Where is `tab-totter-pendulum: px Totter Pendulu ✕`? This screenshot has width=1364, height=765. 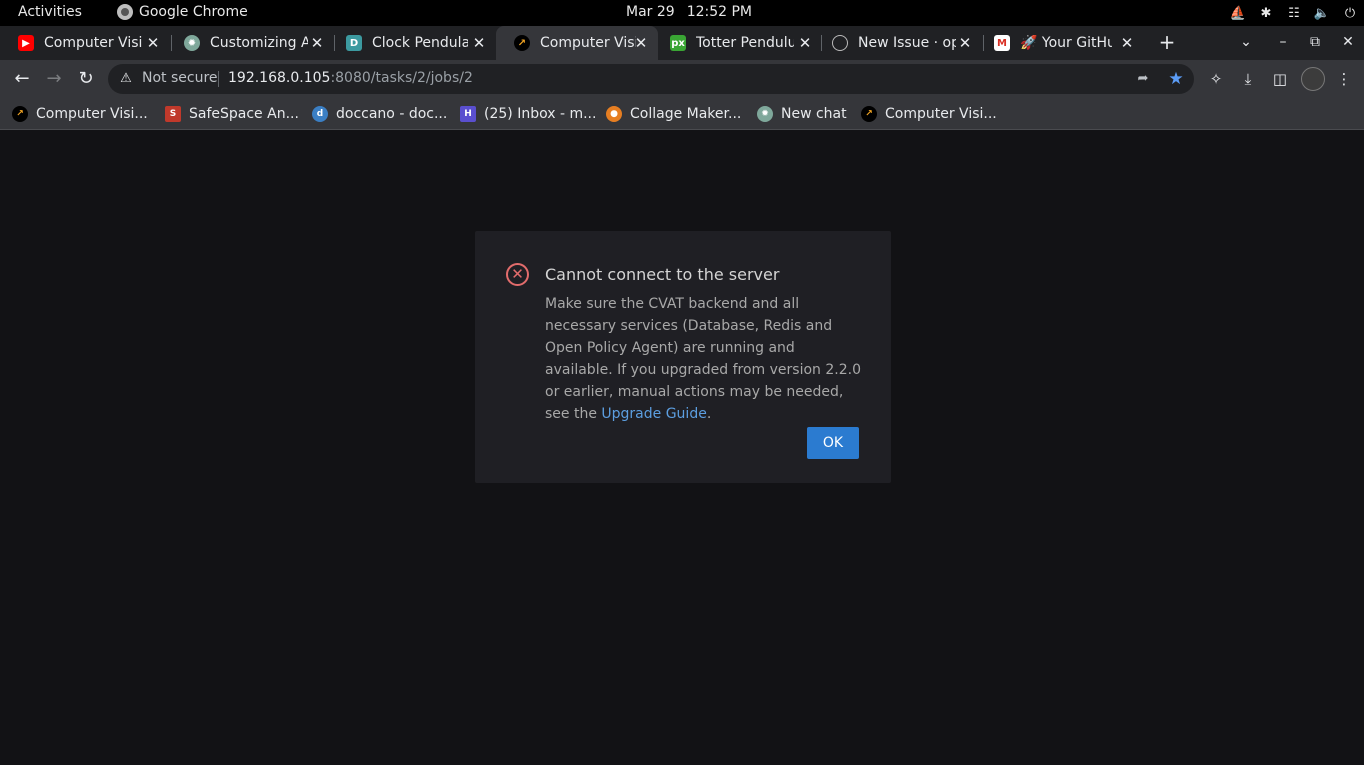
tab-totter-pendulum: px Totter Pendulu ✕ is located at coordinates (737, 43).